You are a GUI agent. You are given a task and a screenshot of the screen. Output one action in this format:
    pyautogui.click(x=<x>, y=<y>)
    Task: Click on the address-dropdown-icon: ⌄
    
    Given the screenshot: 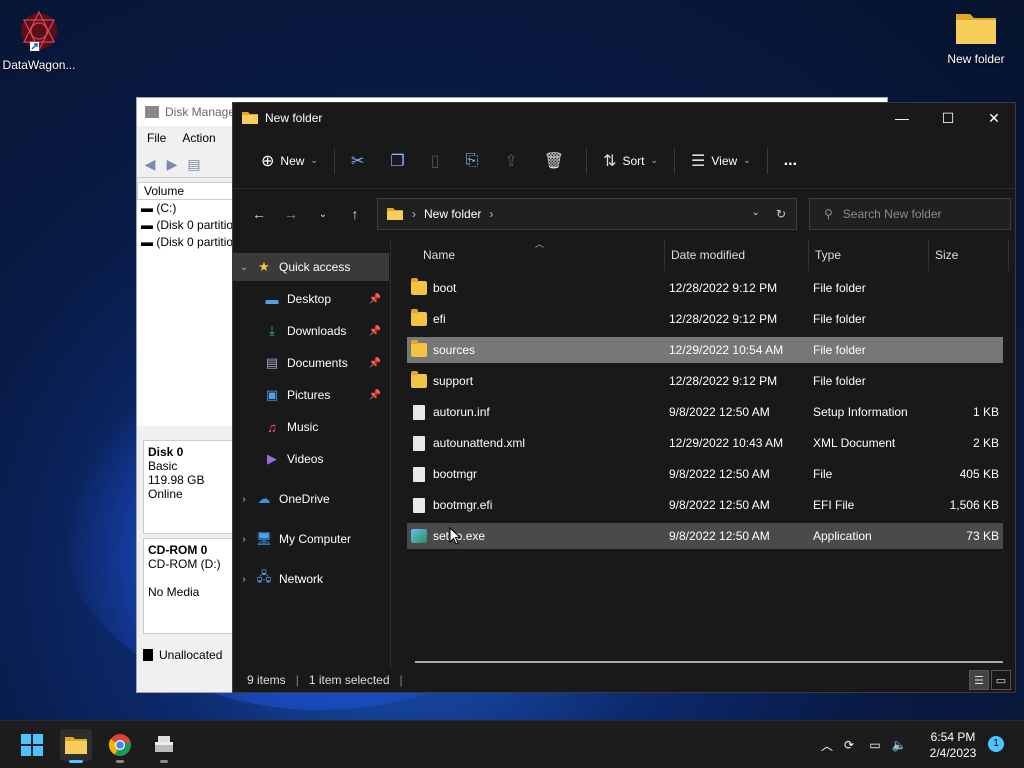 What is the action you would take?
    pyautogui.click(x=756, y=214)
    